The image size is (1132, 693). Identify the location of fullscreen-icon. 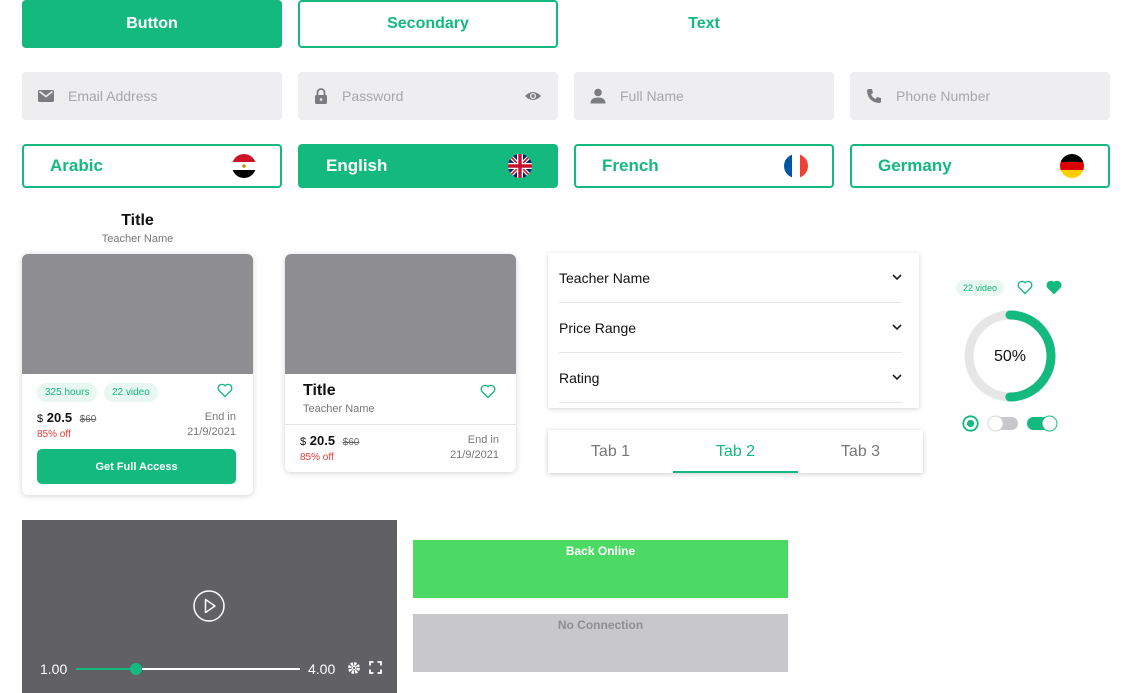
(375, 667).